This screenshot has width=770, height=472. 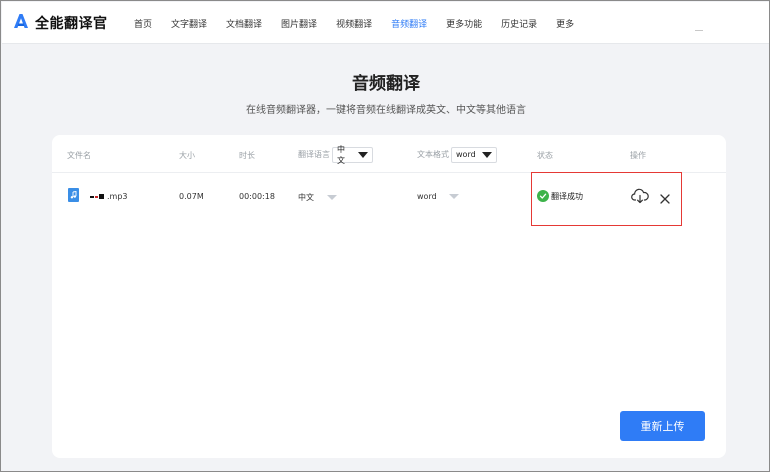 I want to click on nav-item-more: 更多, so click(x=565, y=23).